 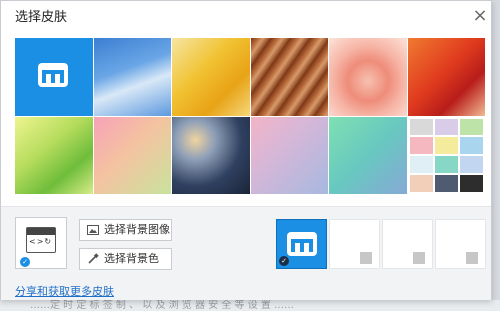 What do you see at coordinates (54, 155) in the screenshot?
I see `skin-tile-green-leaf` at bounding box center [54, 155].